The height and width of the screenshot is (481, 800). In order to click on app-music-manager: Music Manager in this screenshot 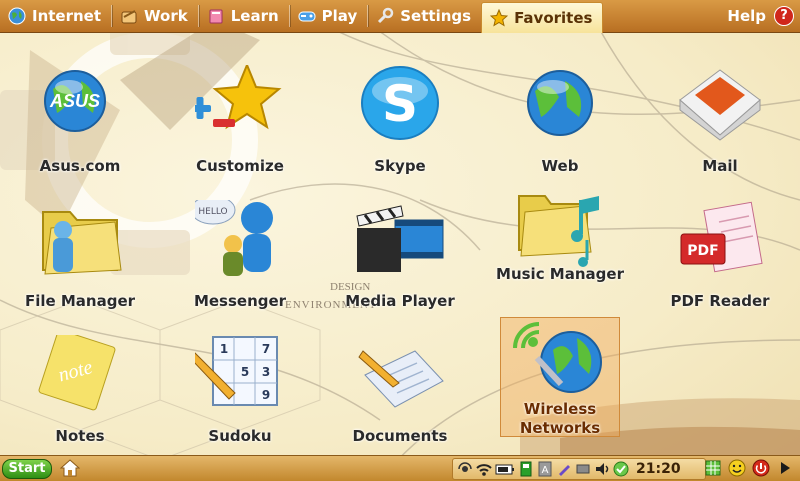, I will do `click(560, 265)`.